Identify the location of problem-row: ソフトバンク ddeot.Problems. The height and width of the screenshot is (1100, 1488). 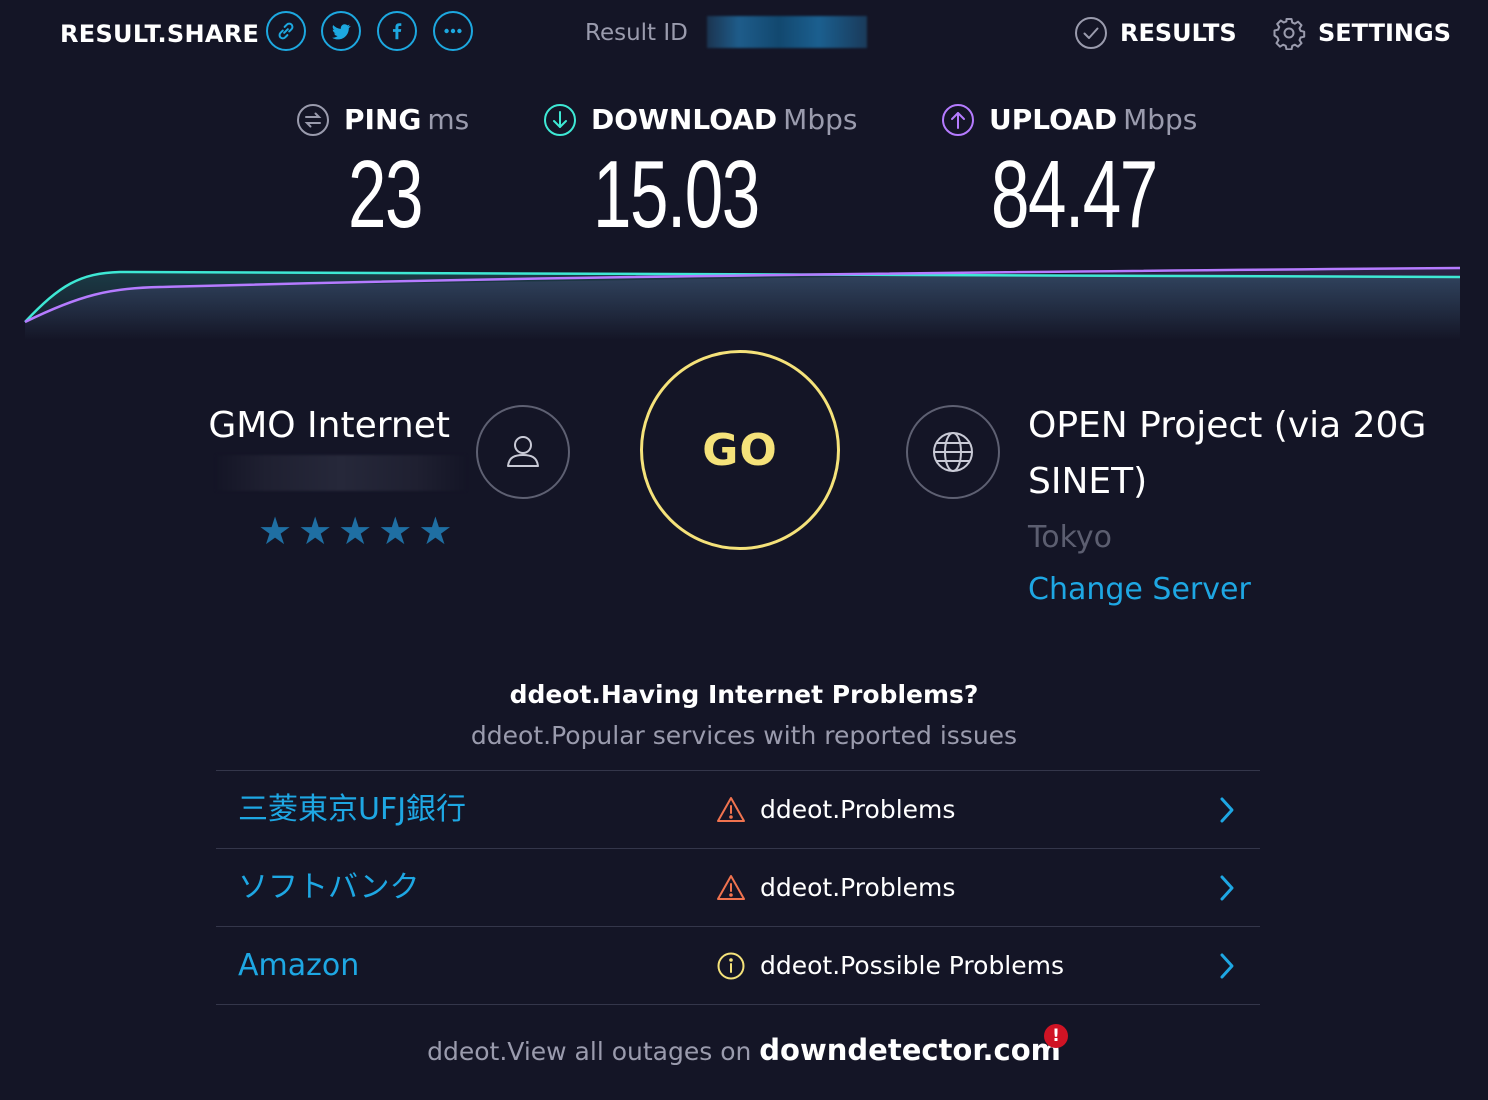
(738, 888).